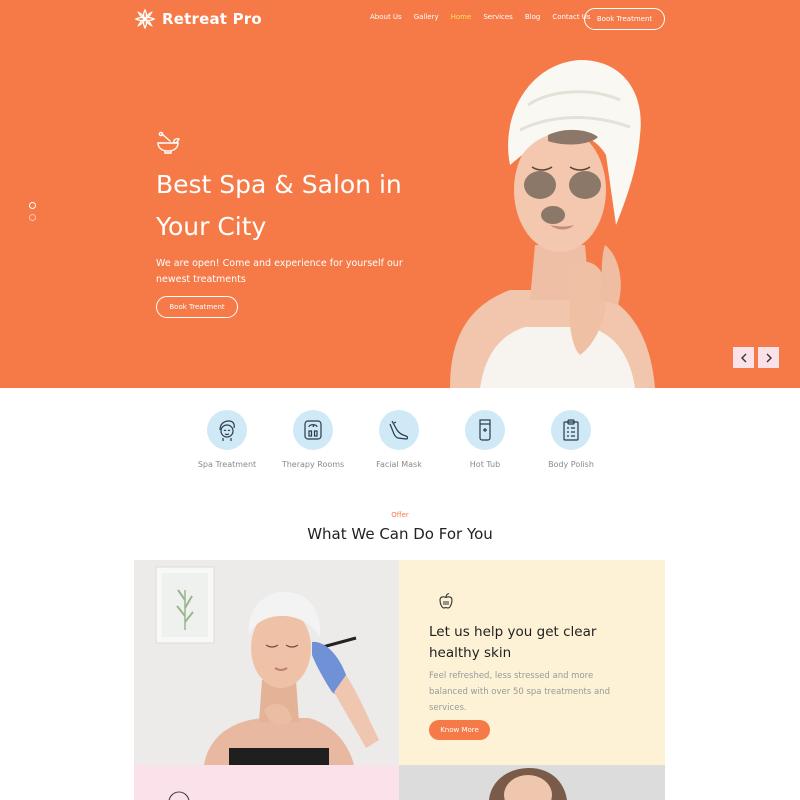 The image size is (800, 800). I want to click on brand-logo: Retreat Pro, so click(198, 19).